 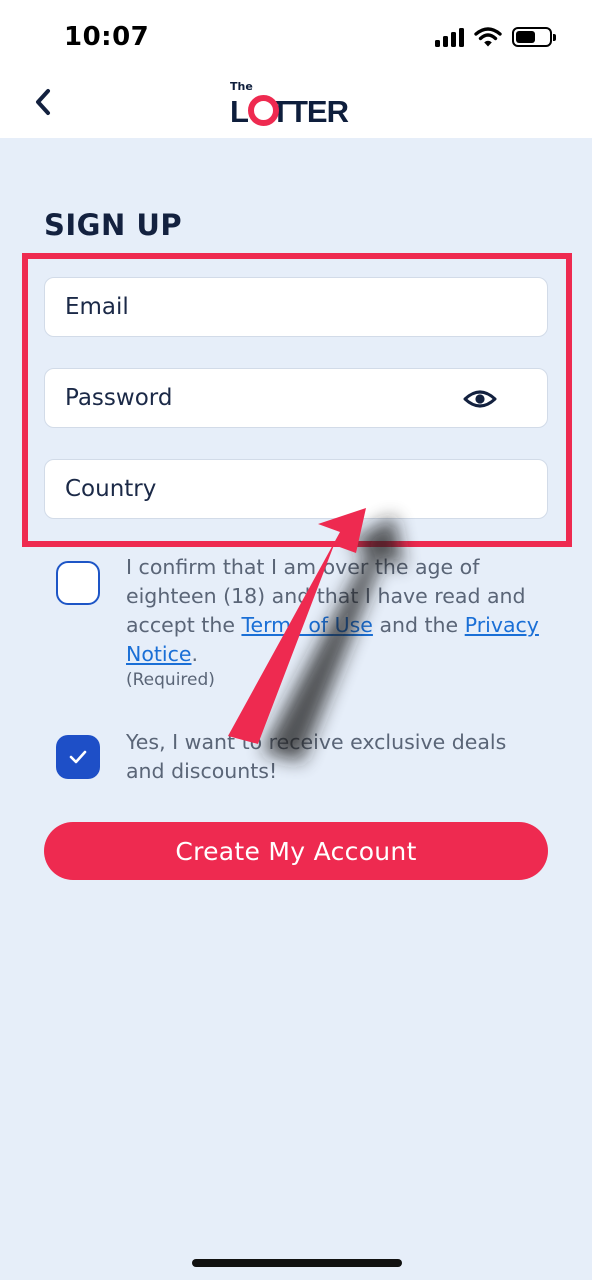 What do you see at coordinates (418, 625) in the screenshot?
I see `age-text-middle: and the` at bounding box center [418, 625].